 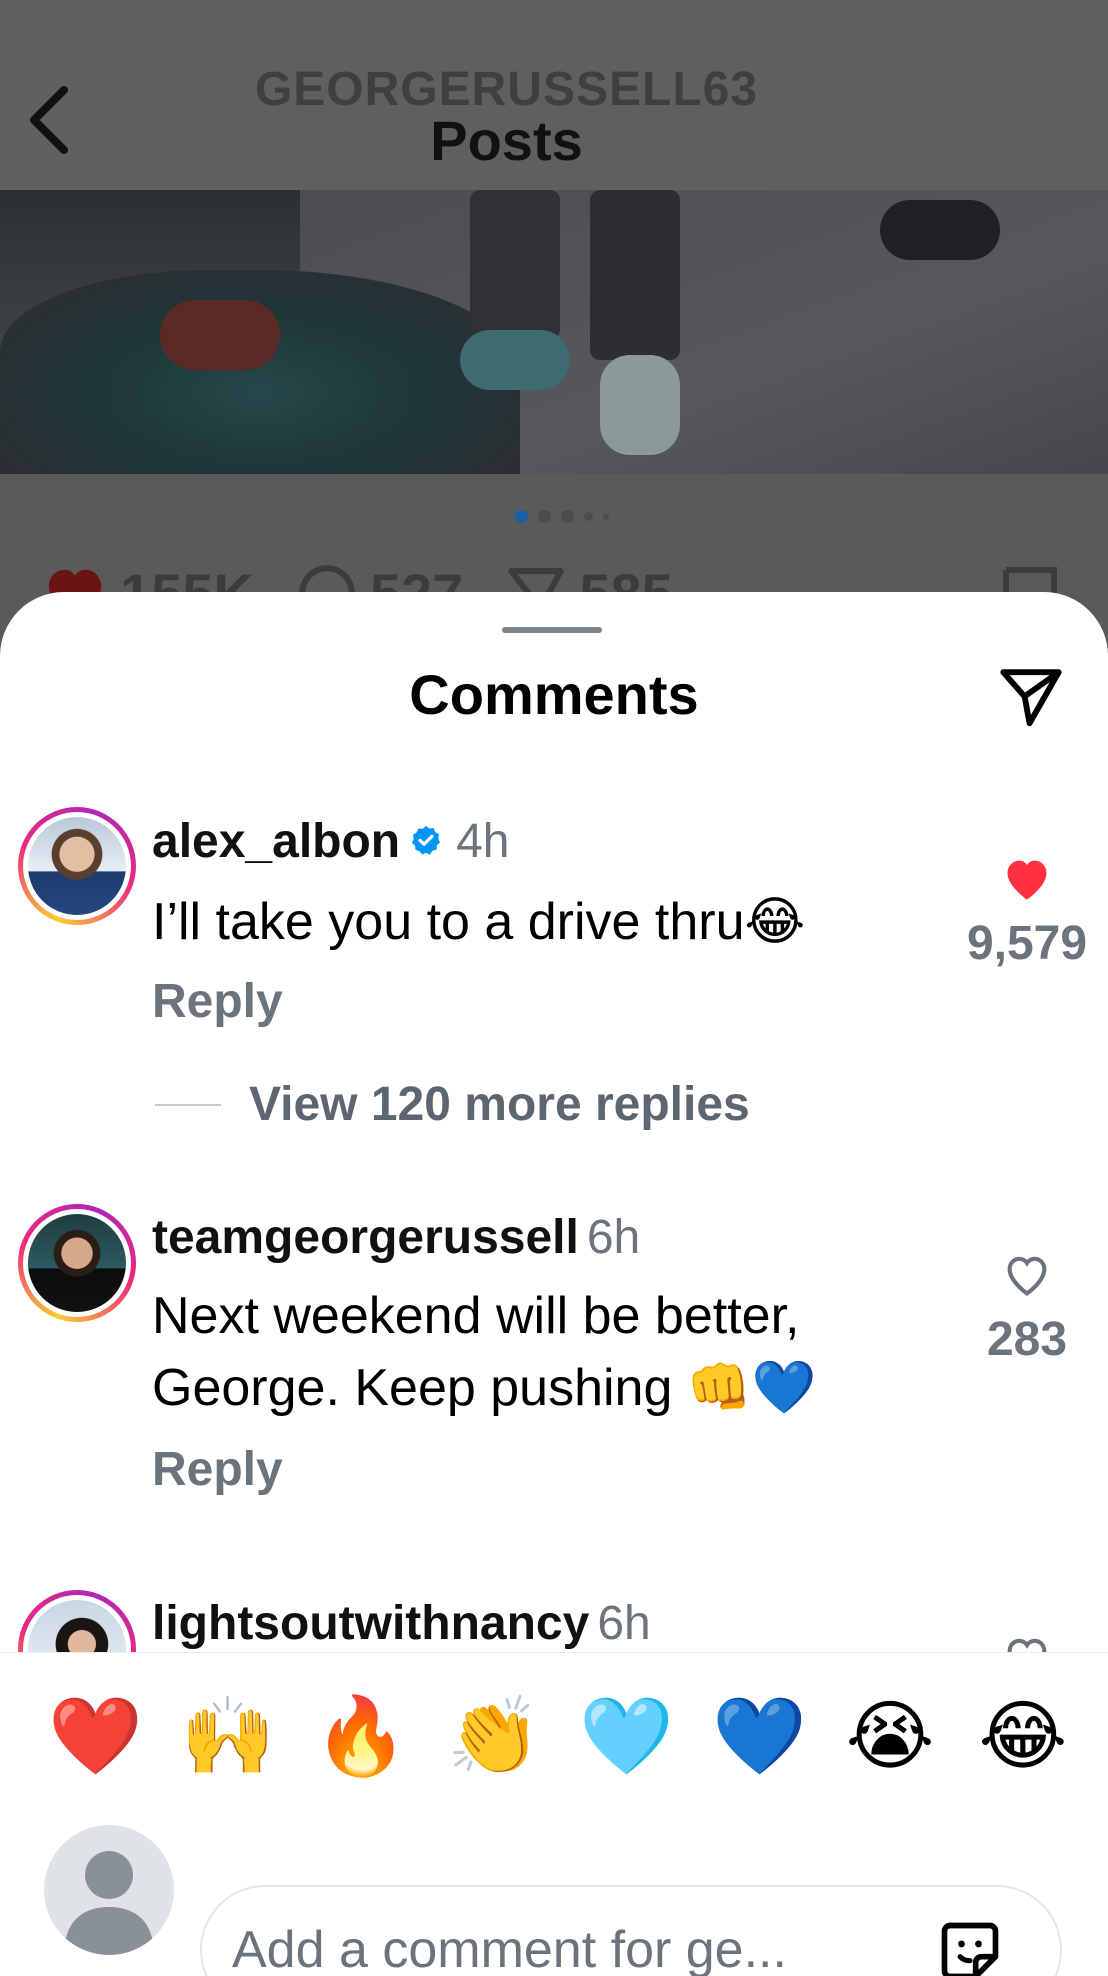 I want to click on reaction-light-blue-heart: 🩵, so click(x=626, y=1736).